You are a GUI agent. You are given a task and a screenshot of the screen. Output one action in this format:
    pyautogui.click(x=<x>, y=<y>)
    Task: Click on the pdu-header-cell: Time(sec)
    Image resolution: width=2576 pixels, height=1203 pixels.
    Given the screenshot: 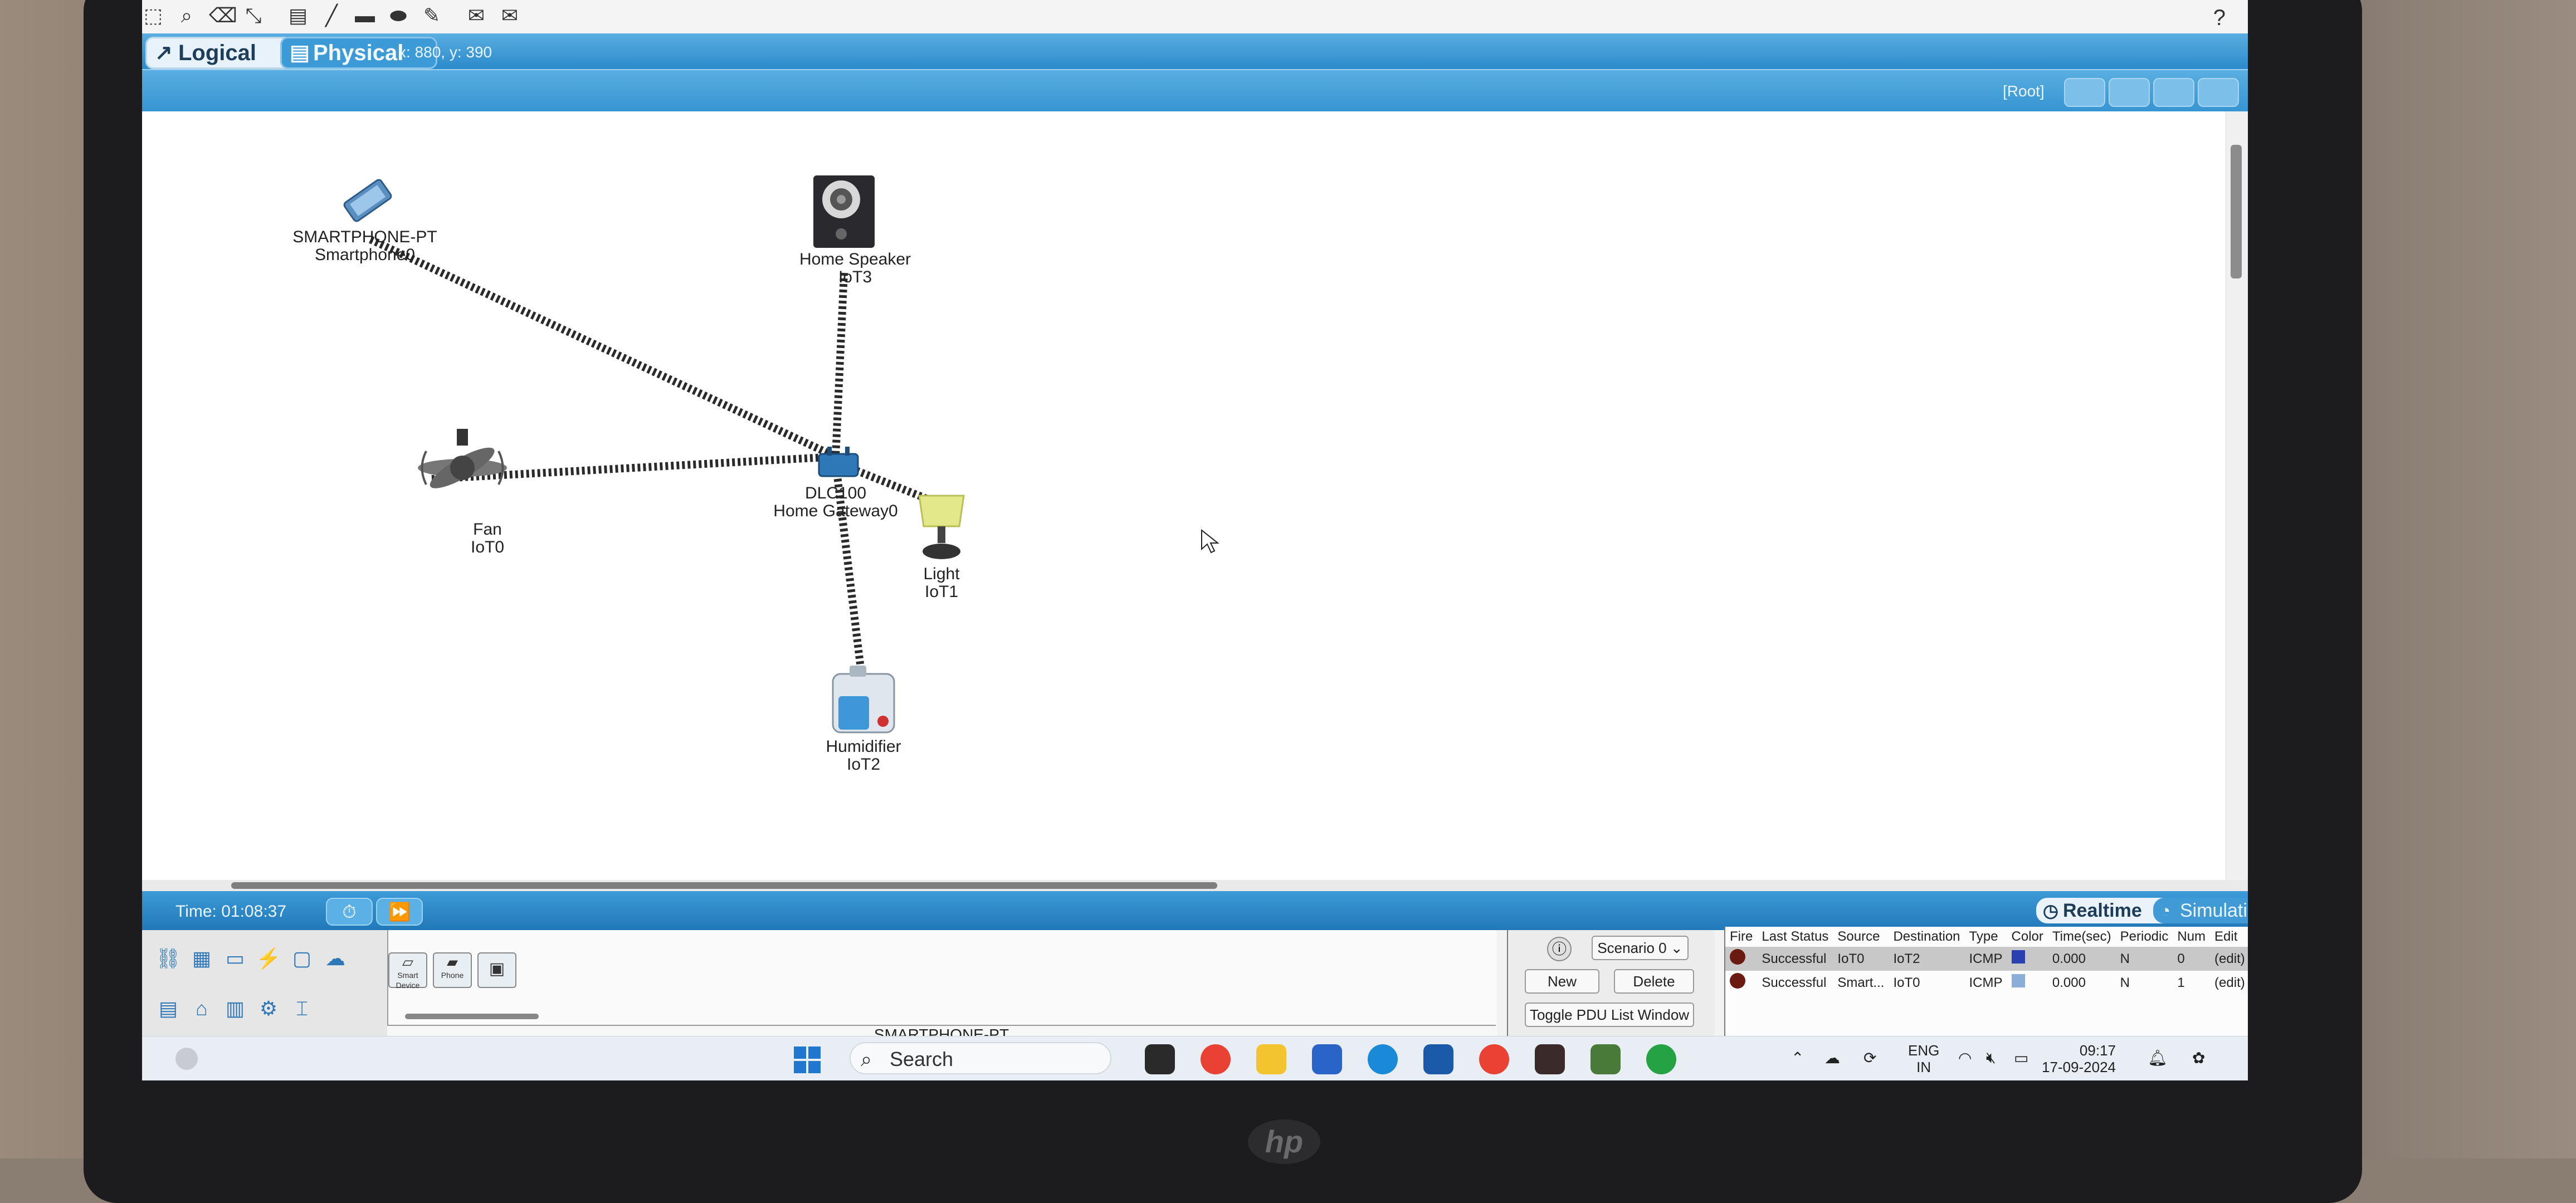 What is the action you would take?
    pyautogui.click(x=2081, y=937)
    